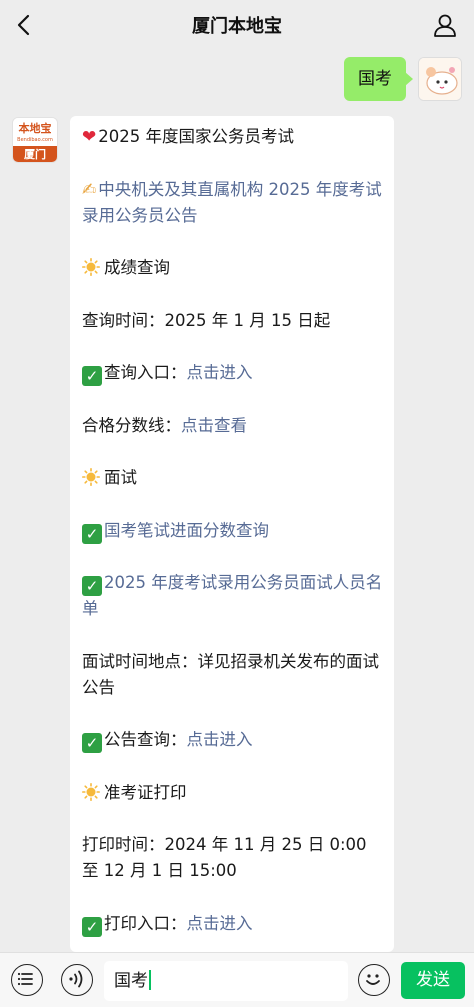 The height and width of the screenshot is (1007, 474). Describe the element at coordinates (145, 372) in the screenshot. I see `score-entry-label: 查询入口：` at that location.